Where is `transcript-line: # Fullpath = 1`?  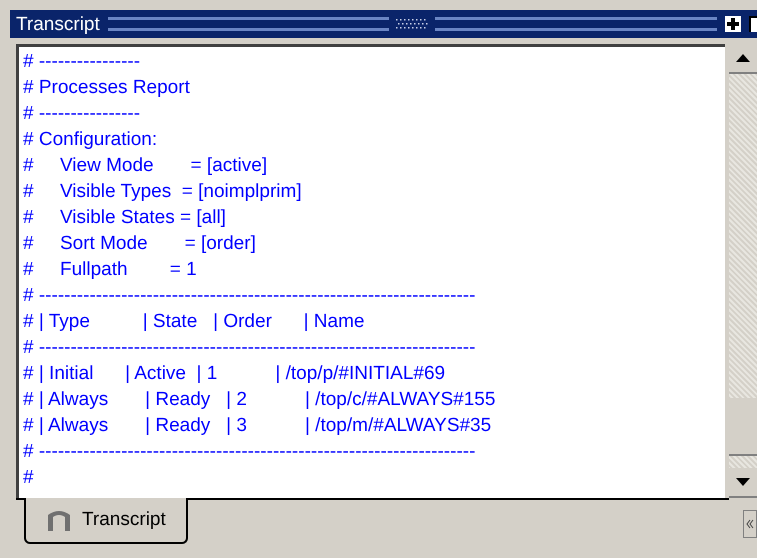
transcript-line: # Fullpath = 1 is located at coordinates (110, 270).